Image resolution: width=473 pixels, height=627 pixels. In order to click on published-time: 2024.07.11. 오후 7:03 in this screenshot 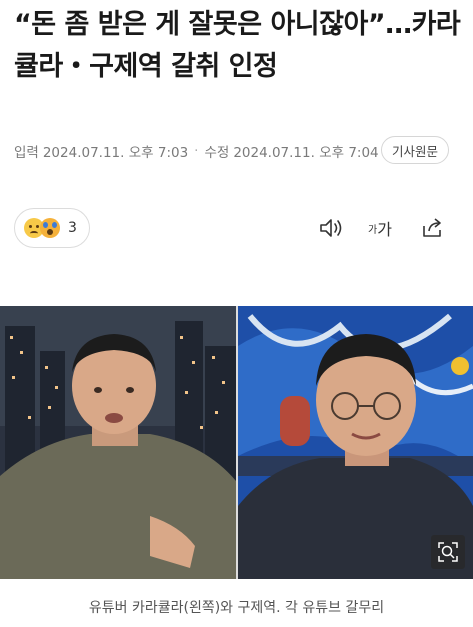, I will do `click(115, 153)`.